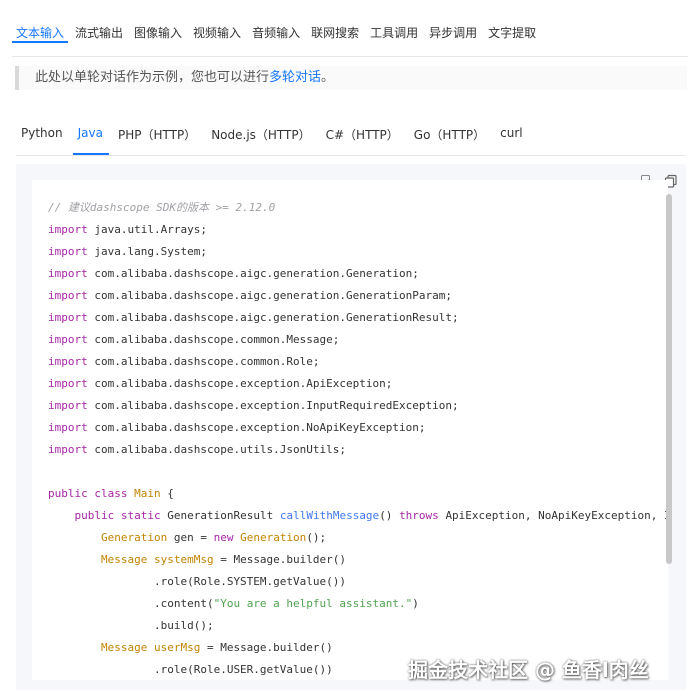  Describe the element at coordinates (217, 28) in the screenshot. I see `tab-video-input: 视频输入` at that location.